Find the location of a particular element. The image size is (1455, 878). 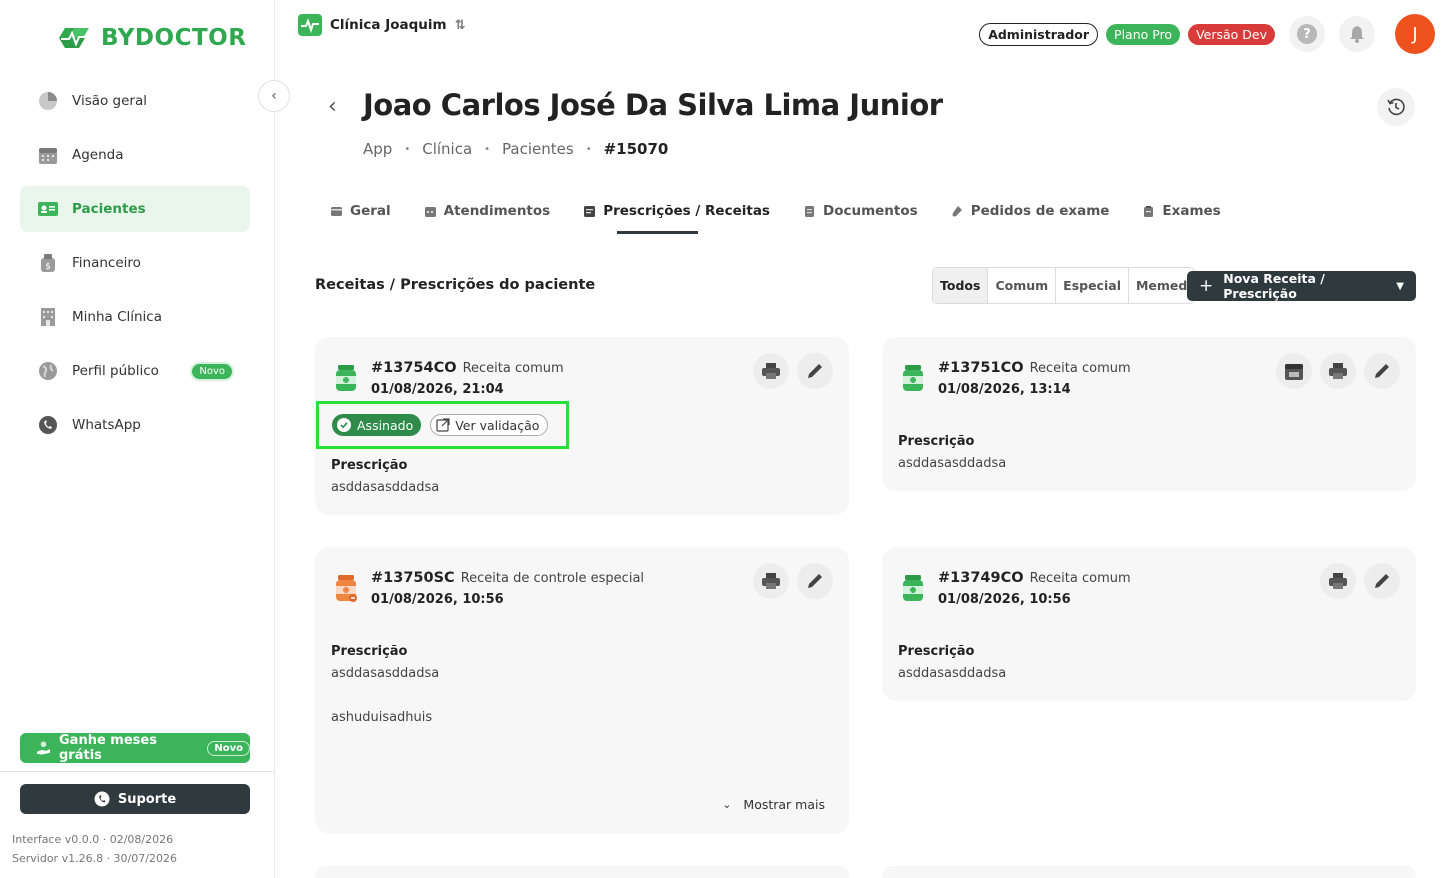

logo-icon is located at coordinates (74, 38).